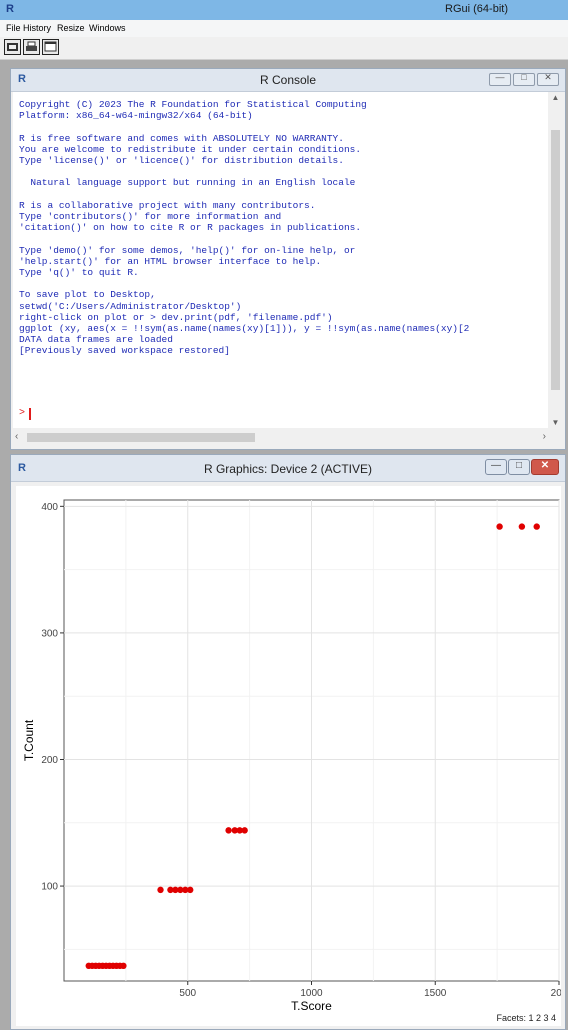 The image size is (568, 1030). I want to click on menu-resize: Resize, so click(71, 28).